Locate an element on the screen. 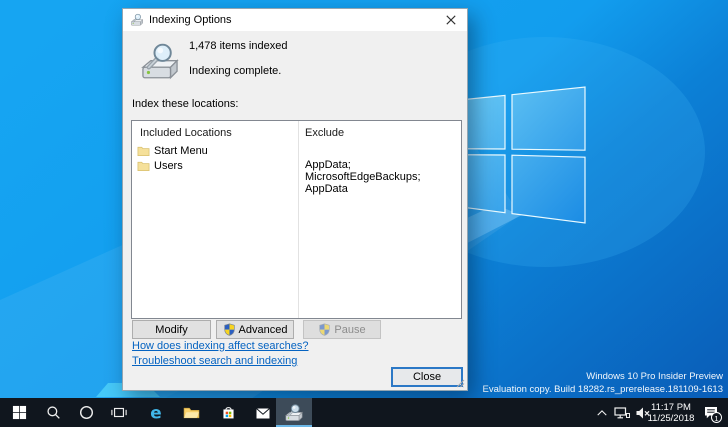 The image size is (728, 427). modify-button: Modify is located at coordinates (171, 329).